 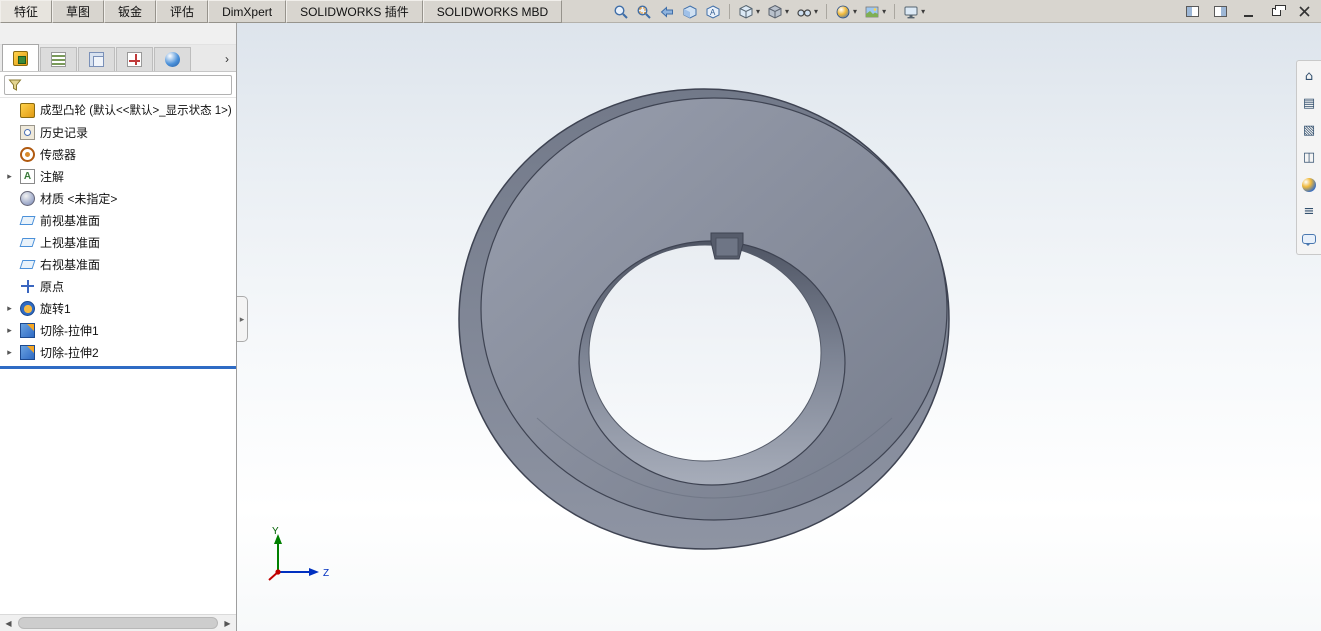 I want to click on ribbon-tab-sheet-metal: 钣金, so click(x=130, y=11).